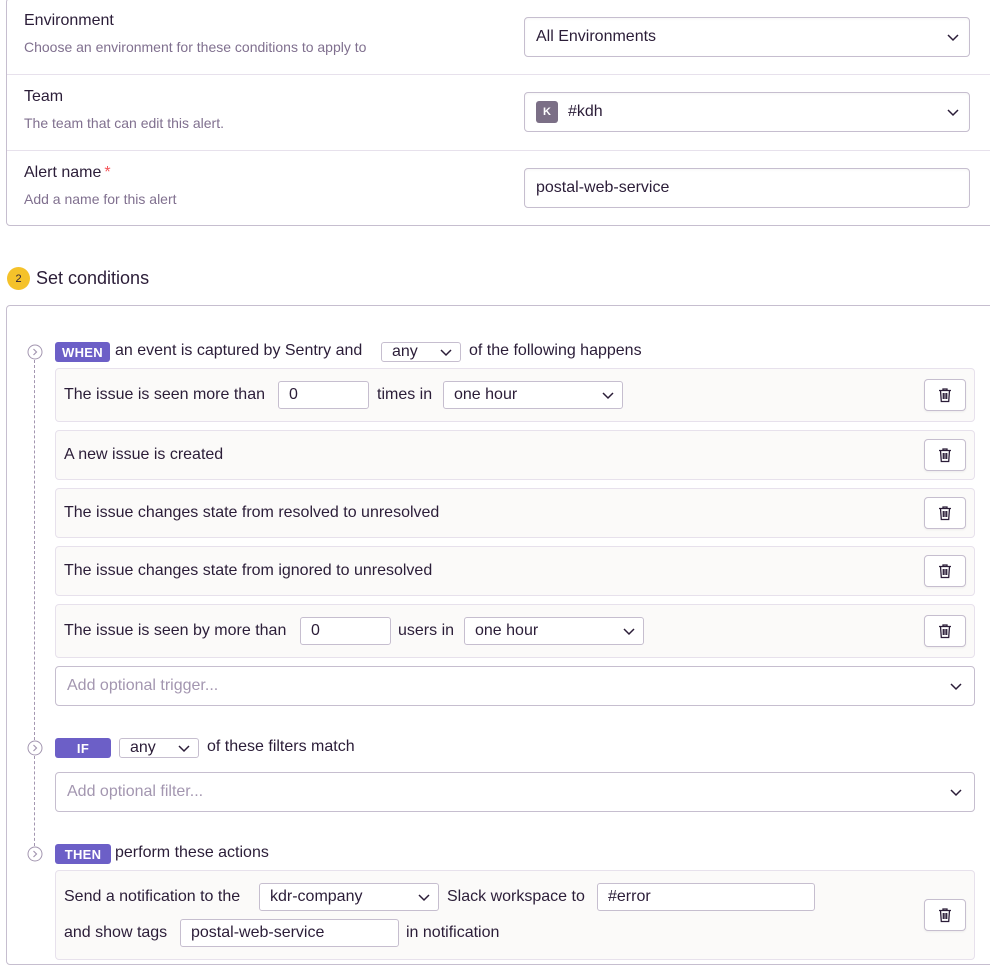  What do you see at coordinates (258, 932) in the screenshot?
I see `tags-value: postal-web-service` at bounding box center [258, 932].